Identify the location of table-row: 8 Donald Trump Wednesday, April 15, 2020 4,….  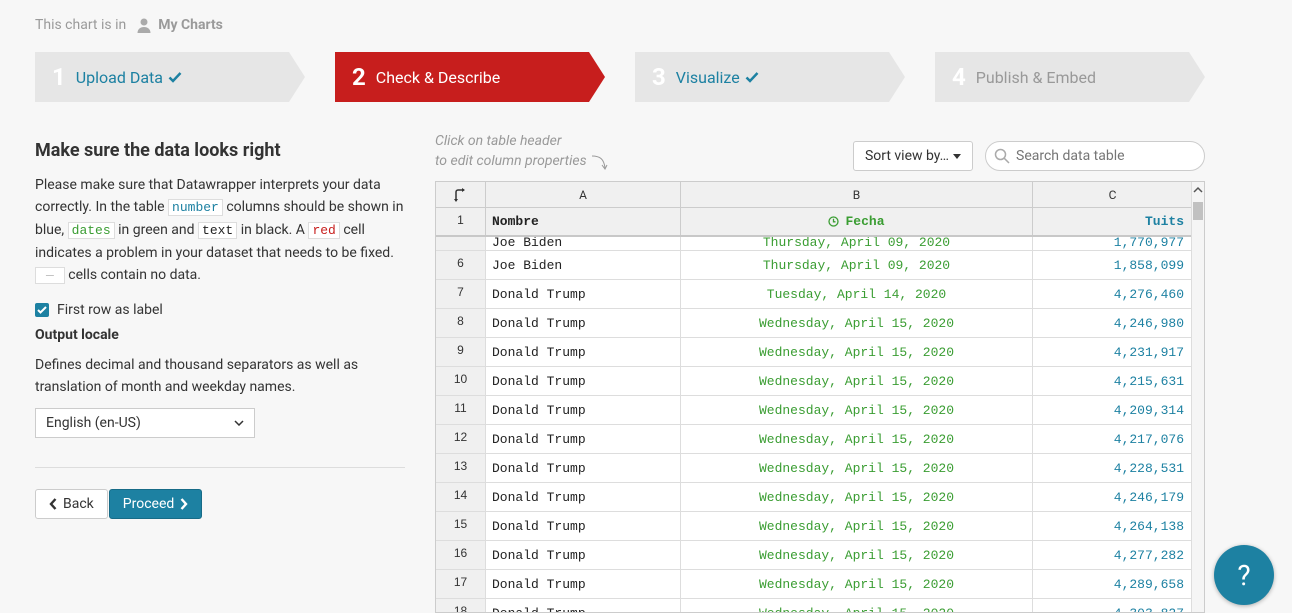
(814, 323).